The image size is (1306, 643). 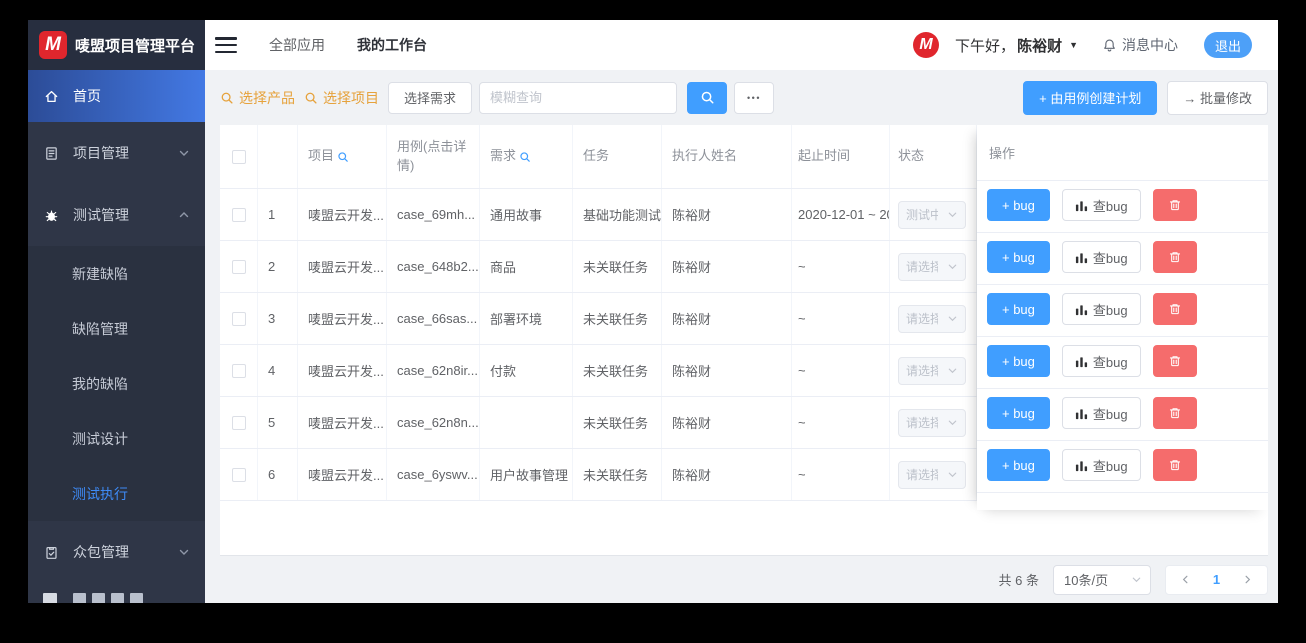 What do you see at coordinates (1109, 45) in the screenshot?
I see `bell-icon` at bounding box center [1109, 45].